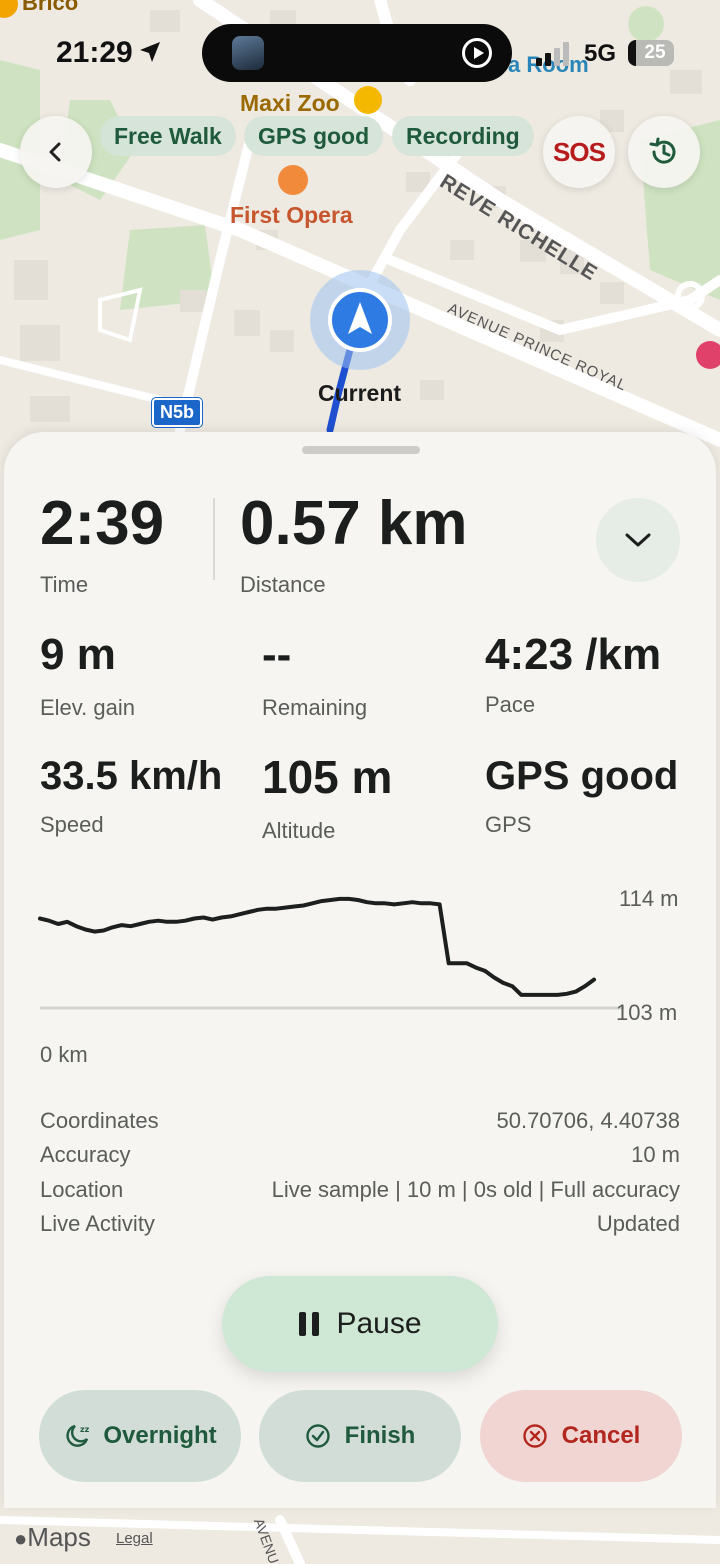 This screenshot has height=1564, width=720. What do you see at coordinates (97, 1223) in the screenshot?
I see `detail-label: Live Activity` at bounding box center [97, 1223].